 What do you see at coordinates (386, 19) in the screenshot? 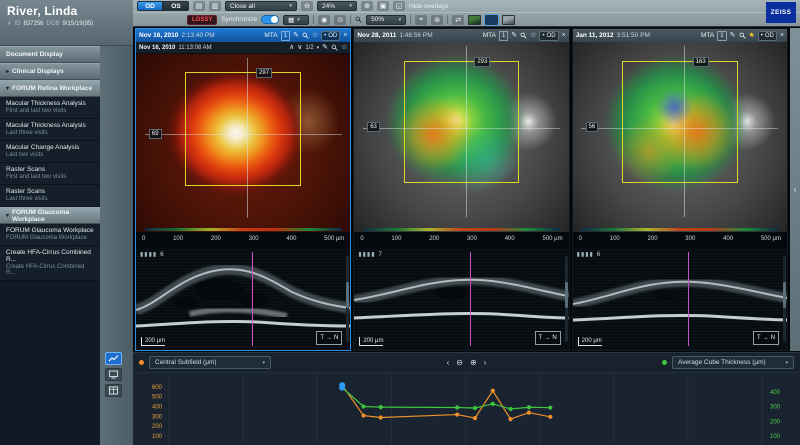
I see `scan-zoom-dropdown: 50% ▾` at bounding box center [386, 19].